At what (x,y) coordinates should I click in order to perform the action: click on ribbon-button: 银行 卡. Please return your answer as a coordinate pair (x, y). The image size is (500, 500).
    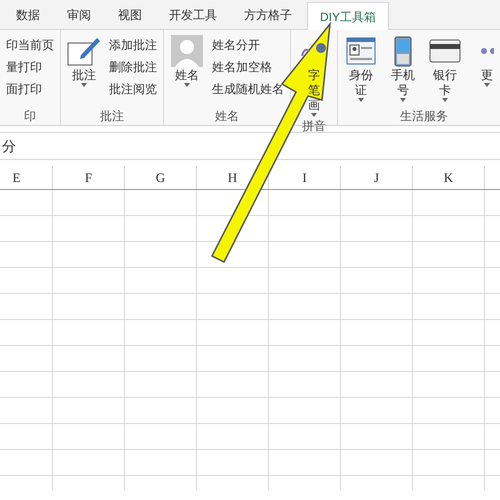
    Looking at the image, I should click on (445, 70).